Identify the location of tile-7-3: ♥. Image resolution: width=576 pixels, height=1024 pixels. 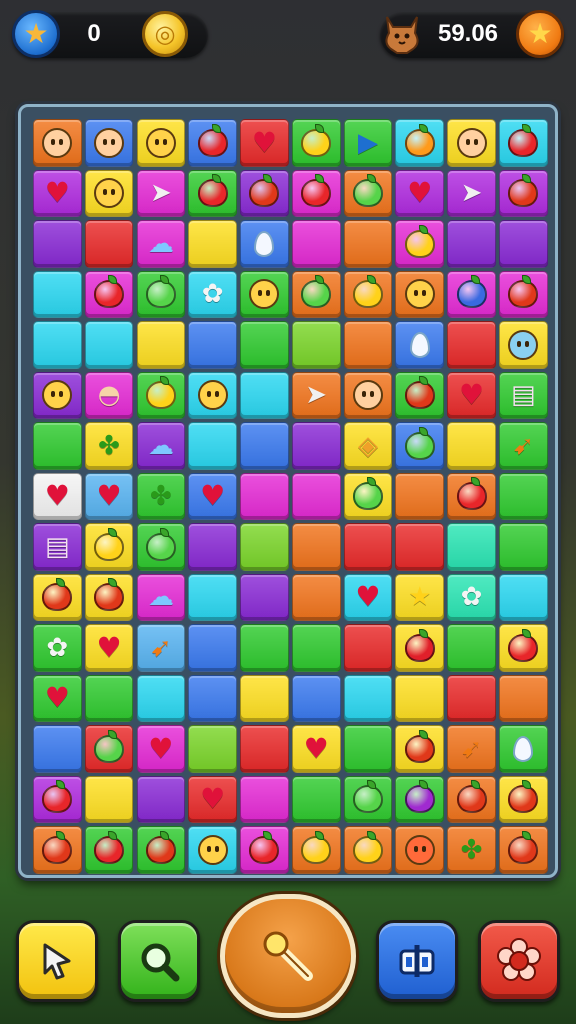
(212, 496).